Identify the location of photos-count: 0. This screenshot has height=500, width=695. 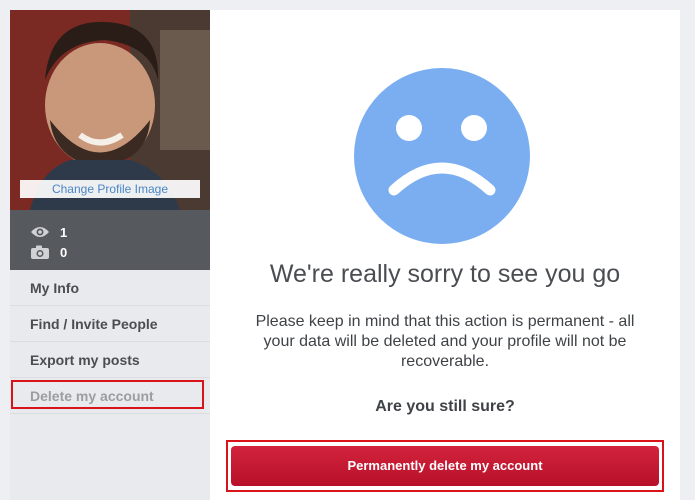
(64, 252).